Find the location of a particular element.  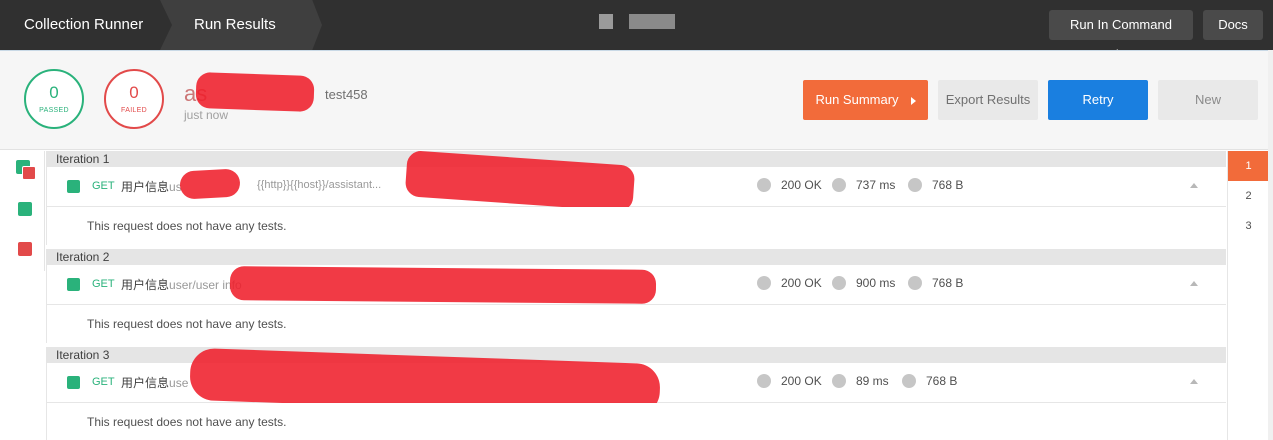

failed-label: FAILED is located at coordinates (134, 110).